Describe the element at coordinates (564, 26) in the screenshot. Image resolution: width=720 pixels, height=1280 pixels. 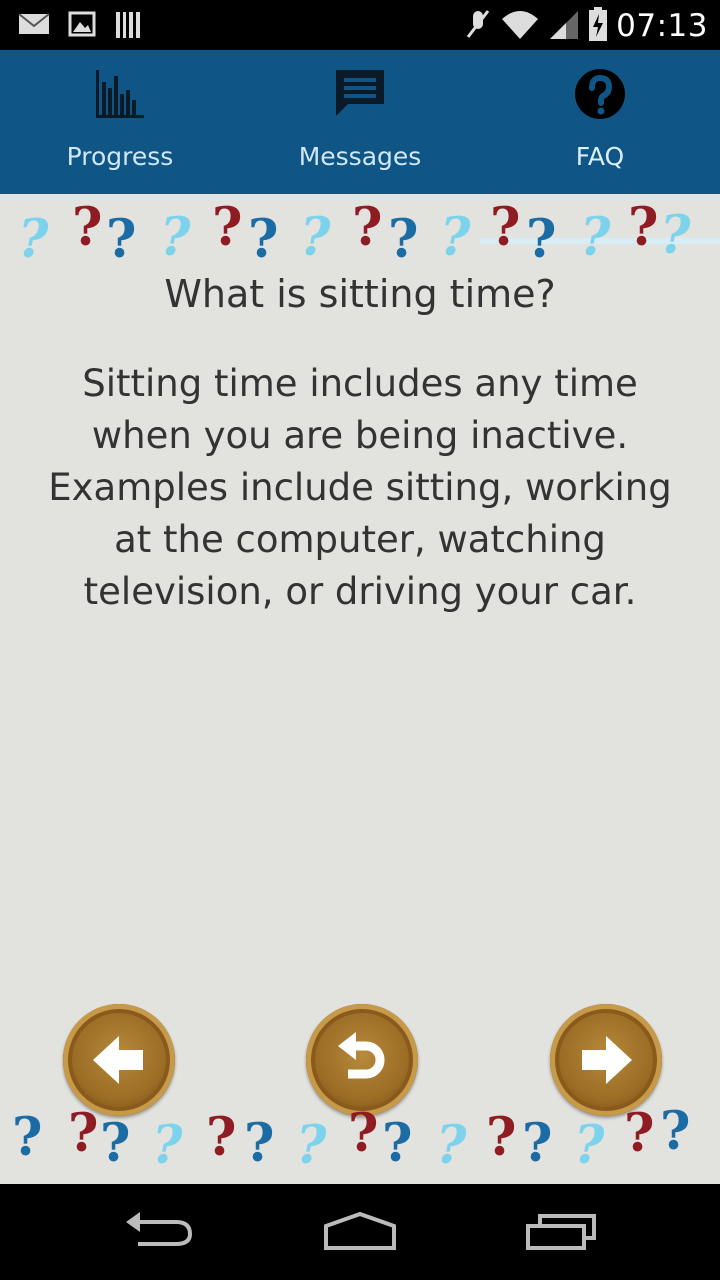
I see `signal-icon` at that location.